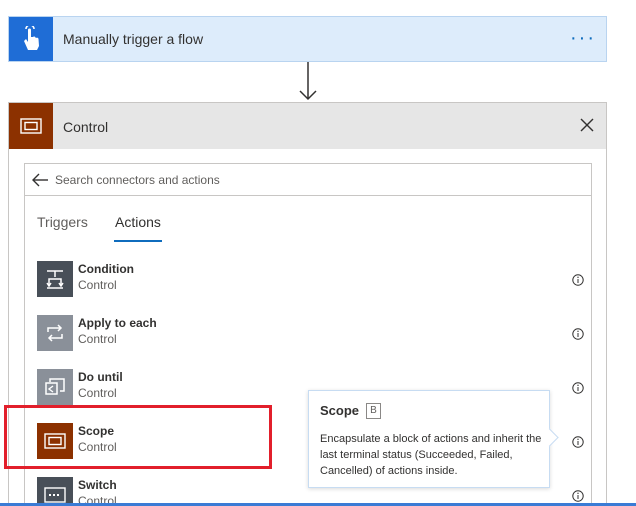 Image resolution: width=636 pixels, height=506 pixels. I want to click on action-item-apply-to-each: Apply to each Control, so click(310, 333).